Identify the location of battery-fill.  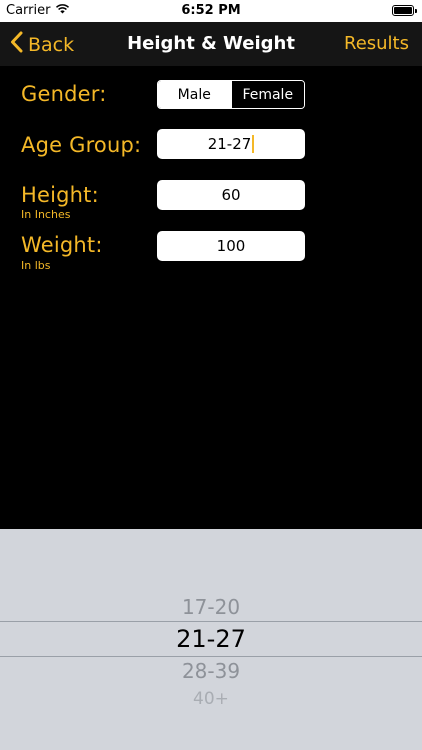
(403, 10).